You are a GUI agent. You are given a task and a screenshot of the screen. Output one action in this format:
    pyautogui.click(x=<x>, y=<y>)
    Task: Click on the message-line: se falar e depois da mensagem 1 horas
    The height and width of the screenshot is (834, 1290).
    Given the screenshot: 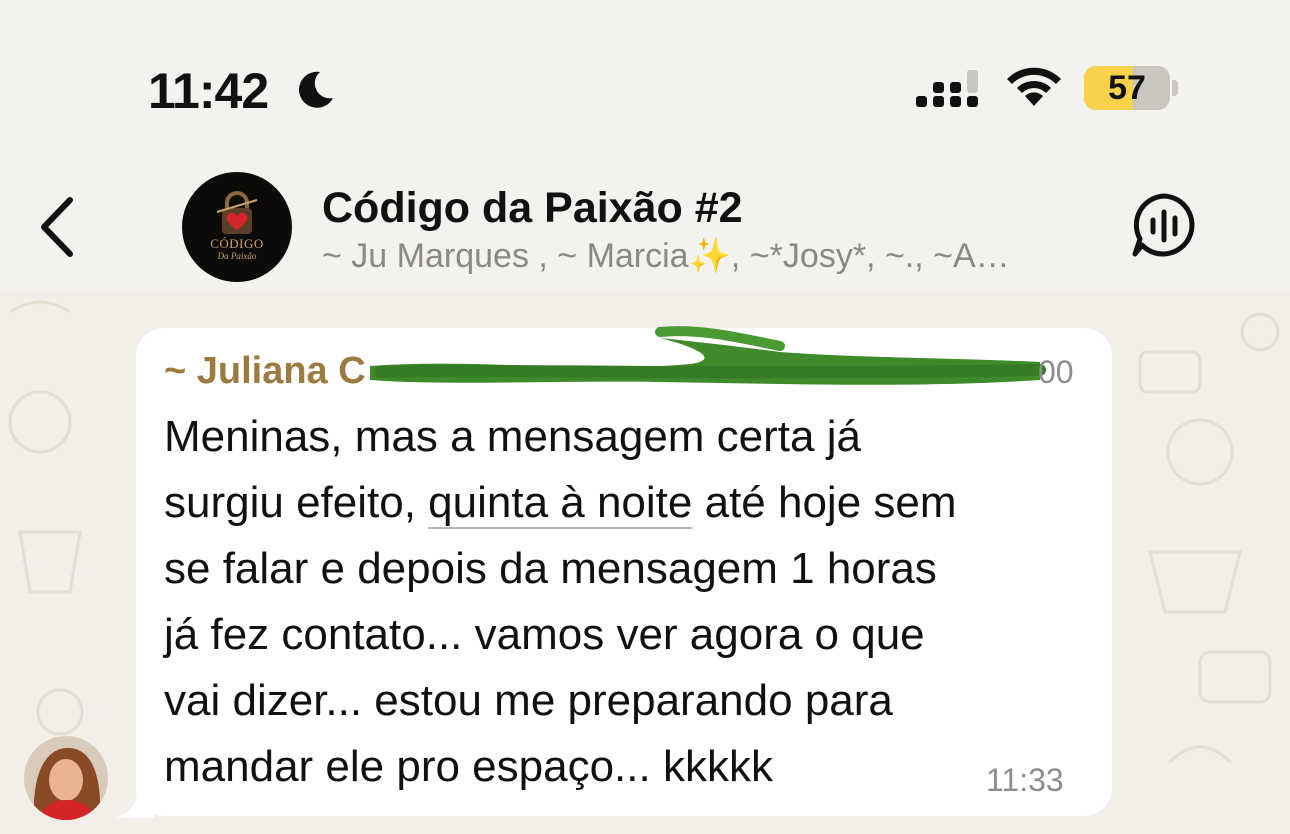 What is the action you would take?
    pyautogui.click(x=550, y=568)
    